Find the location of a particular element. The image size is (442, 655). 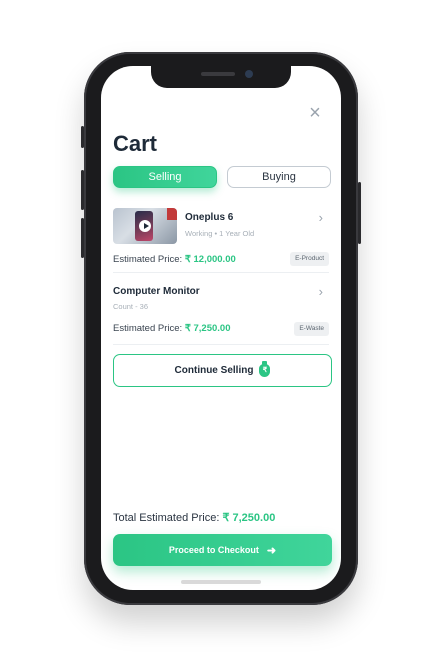

volume-down-button is located at coordinates (82, 238).